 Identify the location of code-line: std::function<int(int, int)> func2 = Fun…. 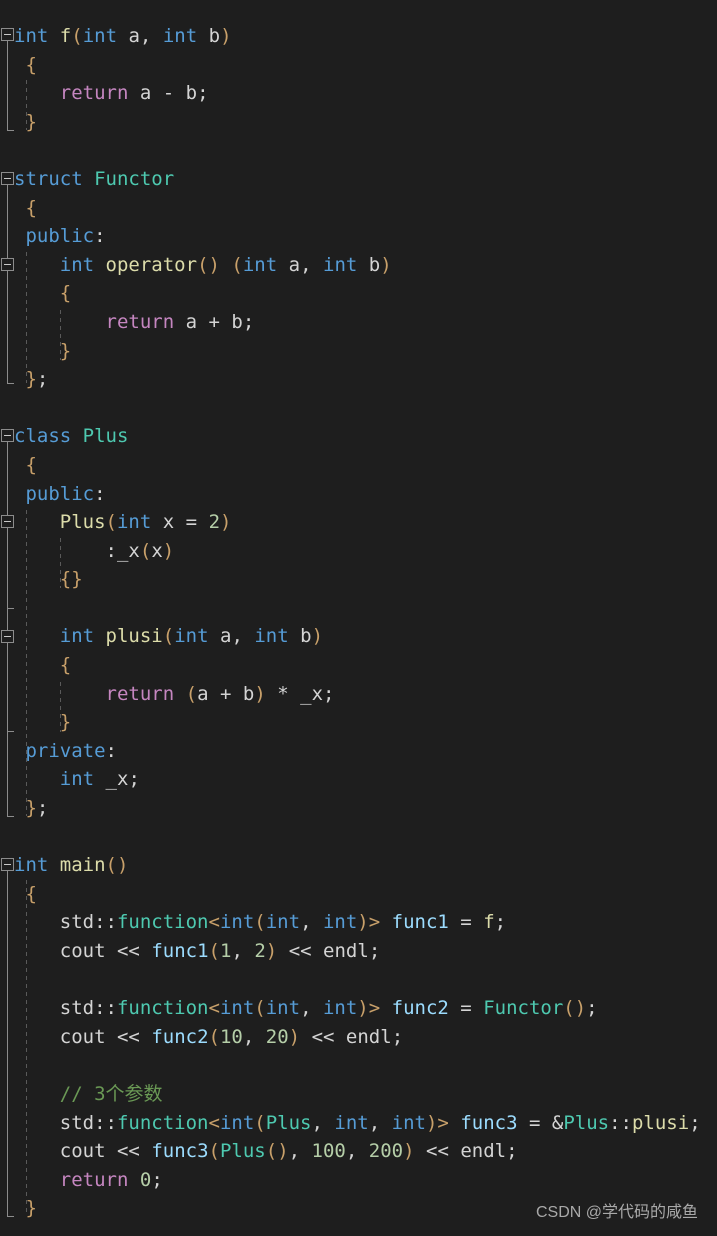
(358, 1008).